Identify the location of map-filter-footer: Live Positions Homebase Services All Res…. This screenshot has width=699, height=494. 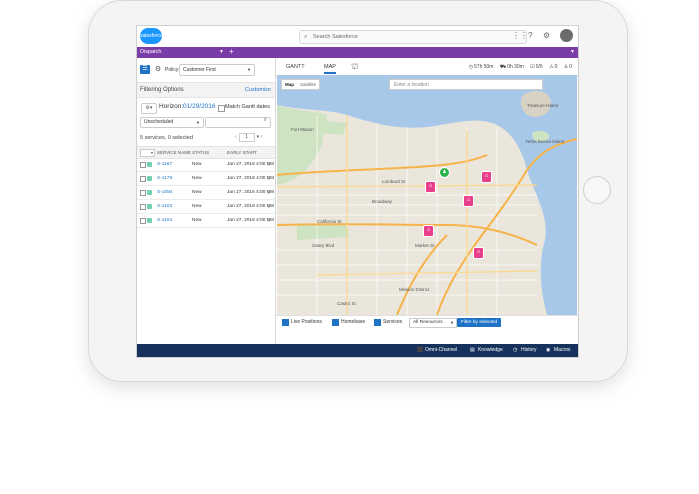
(427, 322).